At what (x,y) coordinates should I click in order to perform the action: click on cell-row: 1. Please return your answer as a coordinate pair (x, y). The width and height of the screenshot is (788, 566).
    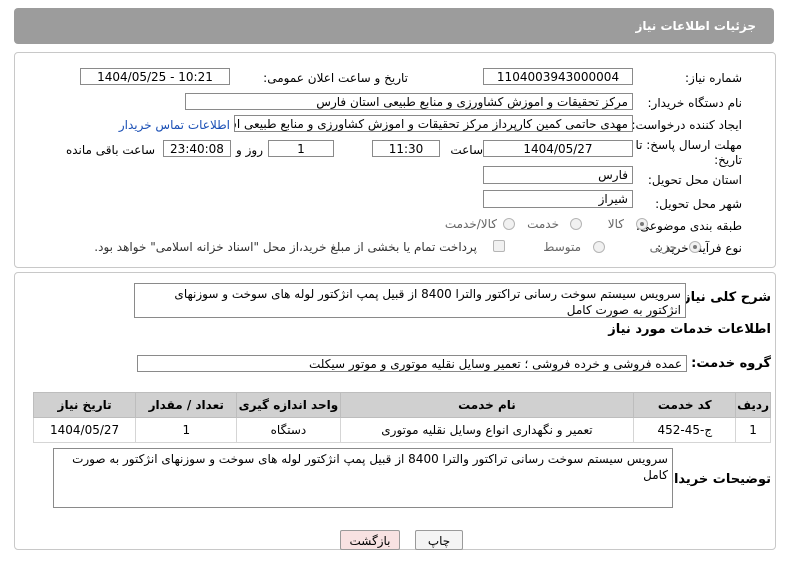
    Looking at the image, I should click on (753, 430).